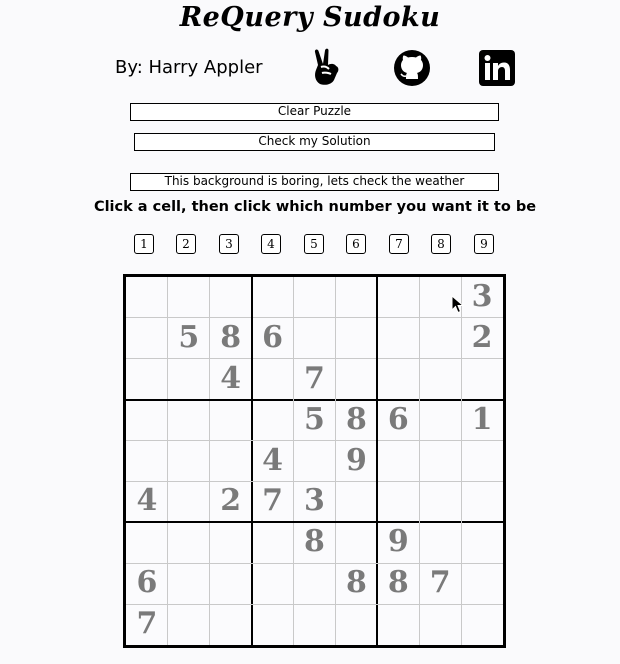  Describe the element at coordinates (484, 244) in the screenshot. I see `number-button-9: 9` at that location.